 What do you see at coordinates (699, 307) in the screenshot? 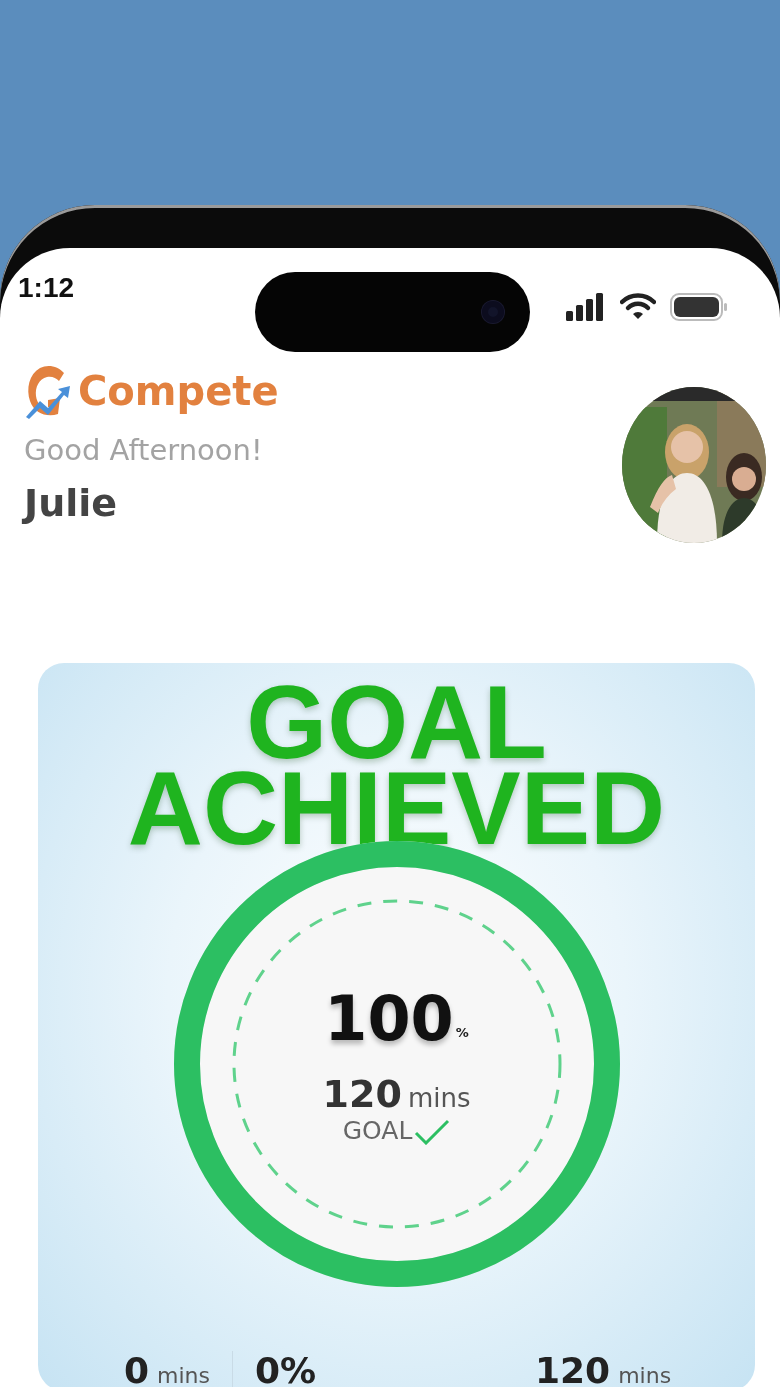
I see `battery-icon` at bounding box center [699, 307].